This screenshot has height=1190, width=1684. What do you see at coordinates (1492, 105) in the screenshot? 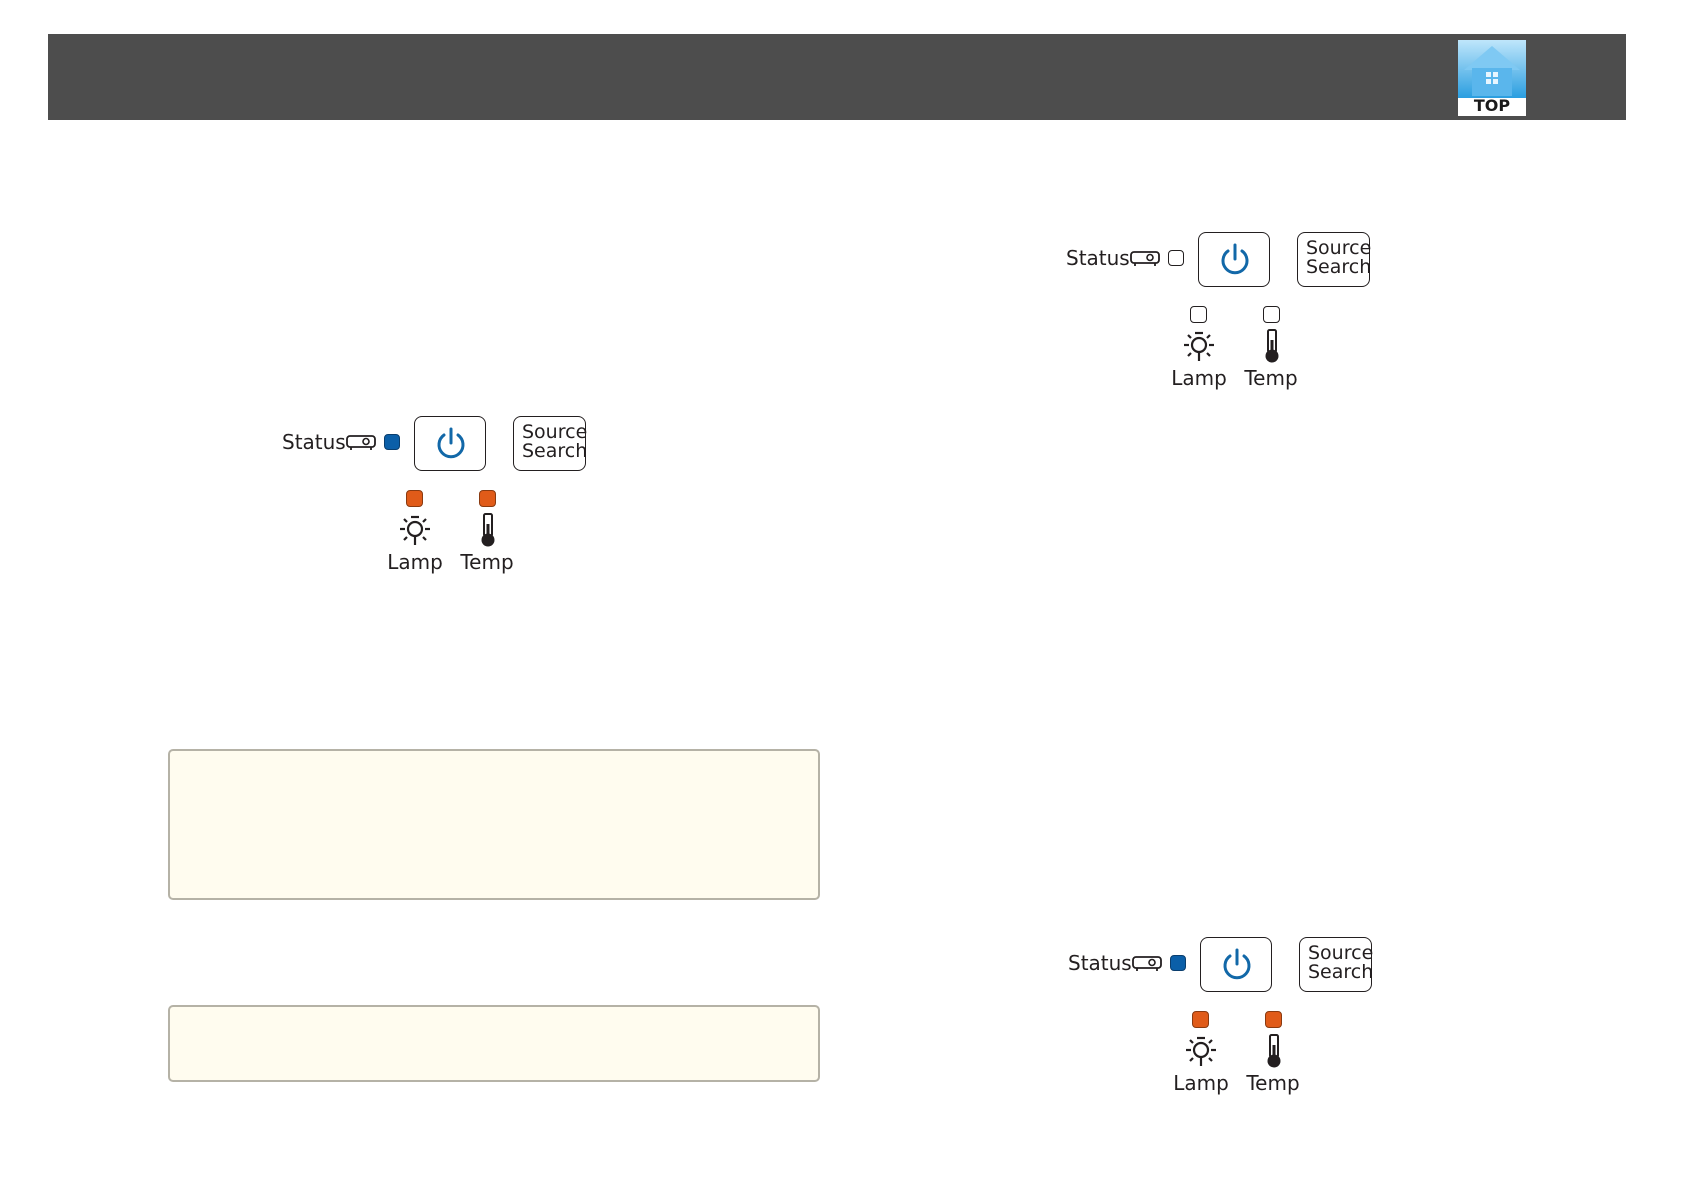
I see `top-label: TOP` at bounding box center [1492, 105].